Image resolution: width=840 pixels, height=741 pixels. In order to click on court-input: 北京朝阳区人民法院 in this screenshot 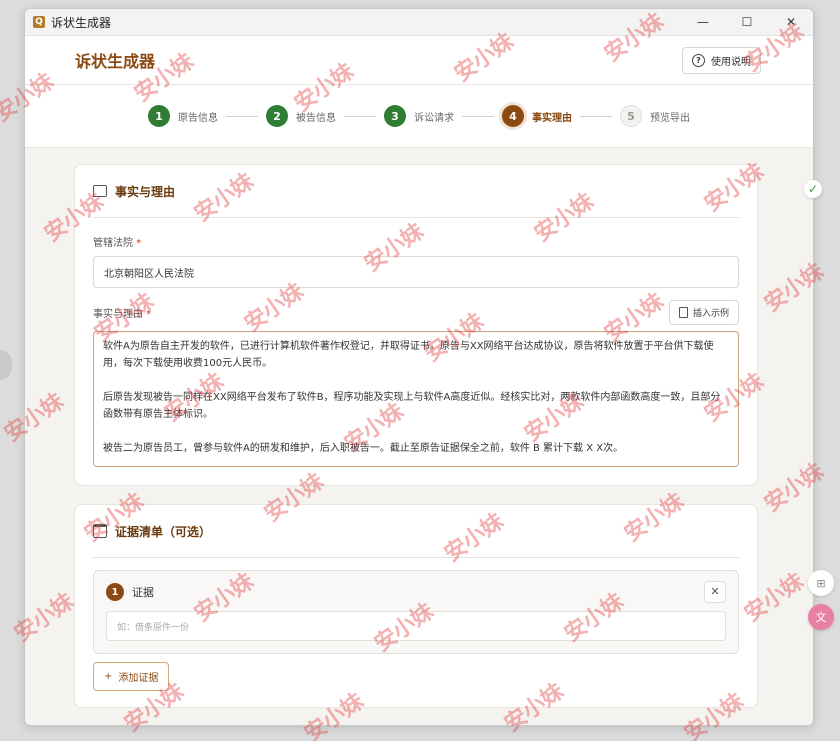, I will do `click(416, 272)`.